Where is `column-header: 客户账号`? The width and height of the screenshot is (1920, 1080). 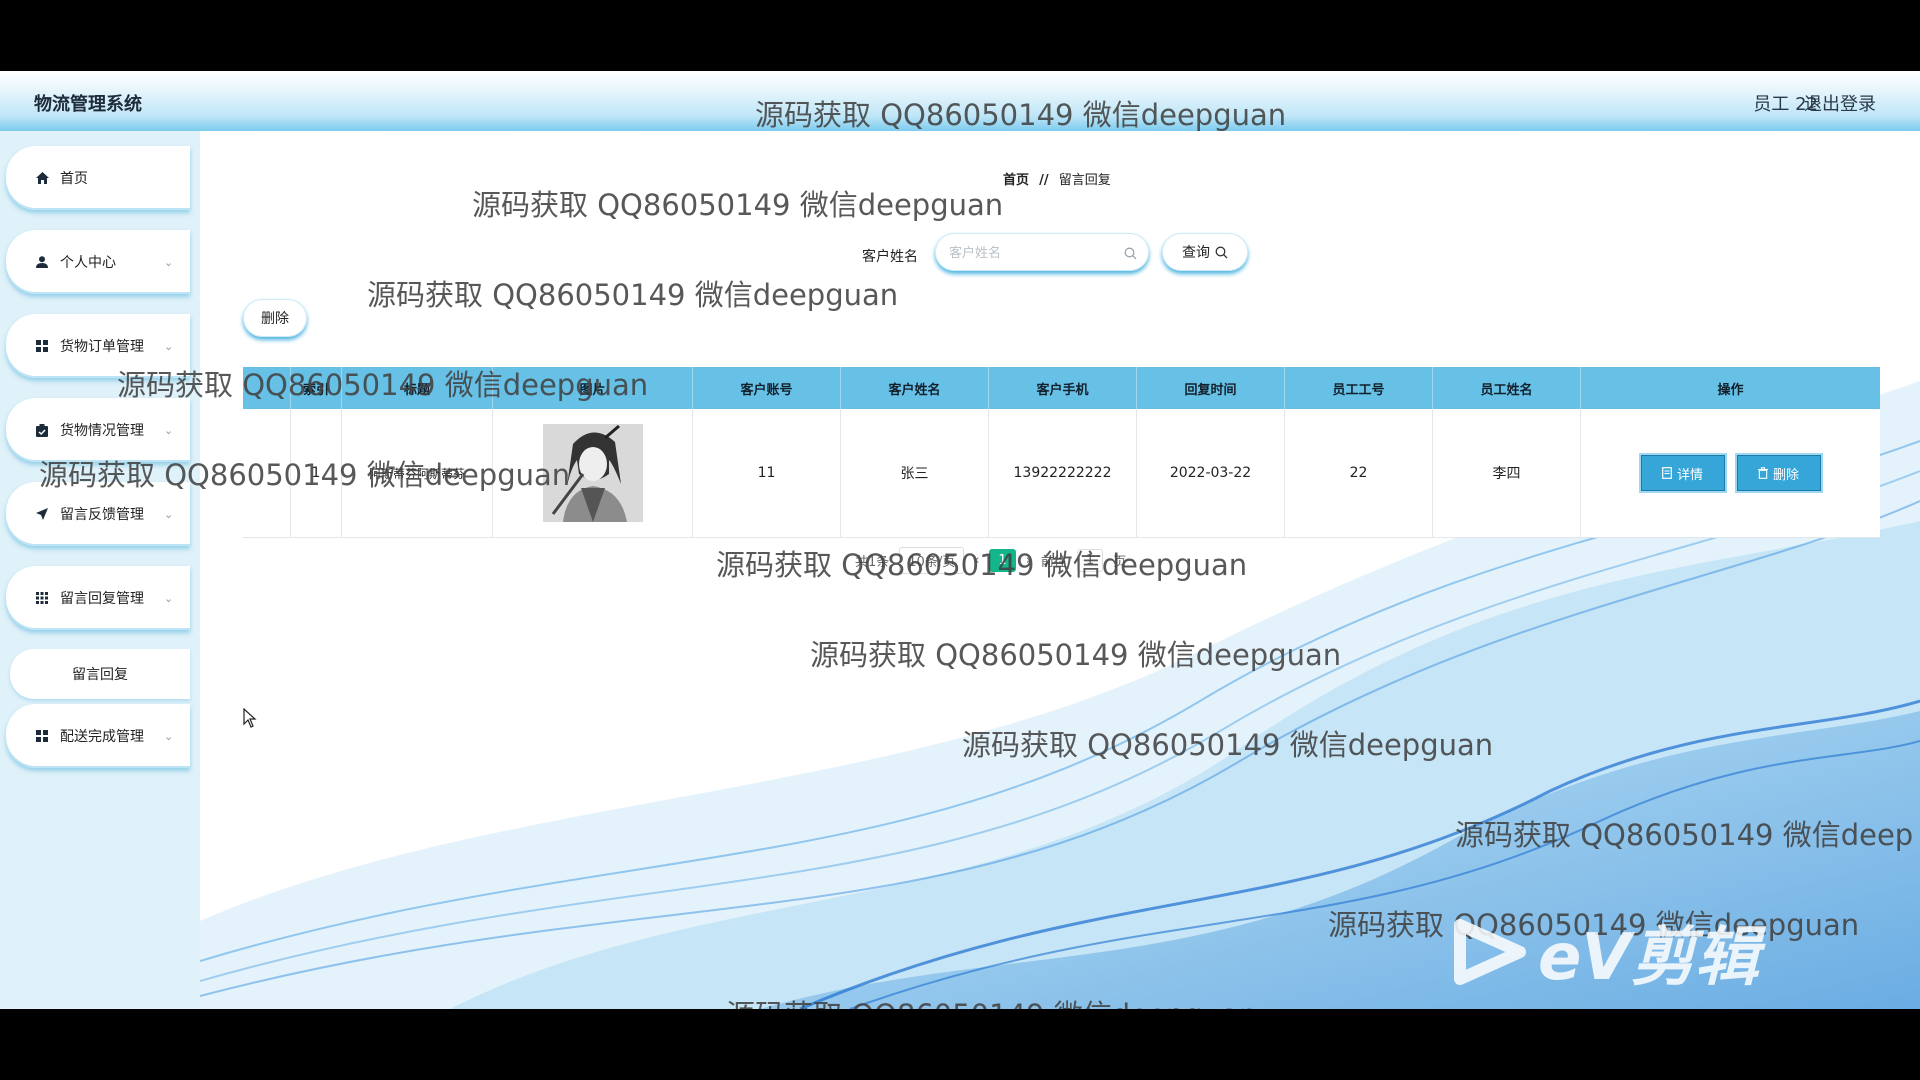 column-header: 客户账号 is located at coordinates (767, 388).